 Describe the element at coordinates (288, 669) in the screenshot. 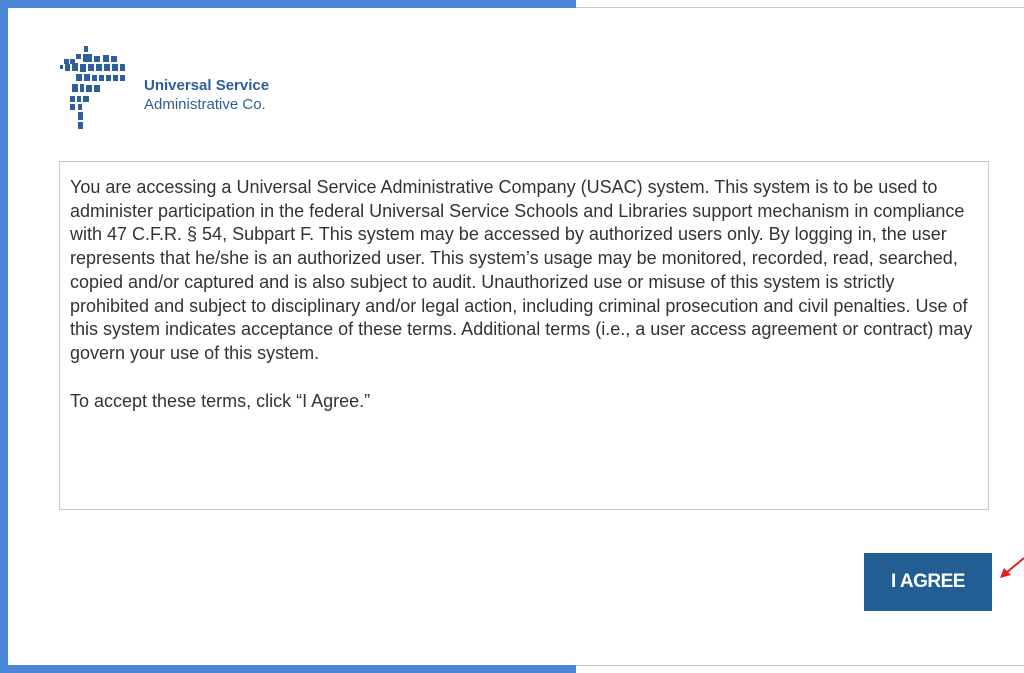

I see `frame-border-bottom` at that location.